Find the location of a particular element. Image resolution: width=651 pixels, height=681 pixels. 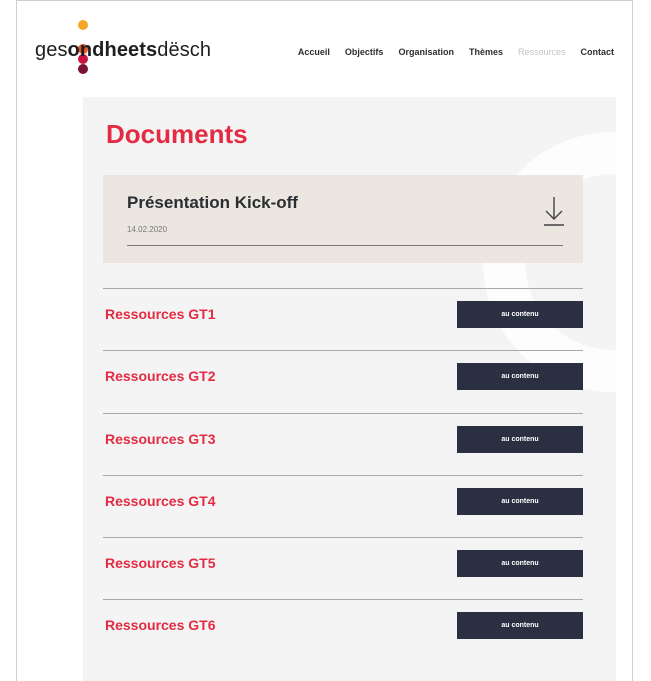

logo-text-suffix: dësch is located at coordinates (184, 50).